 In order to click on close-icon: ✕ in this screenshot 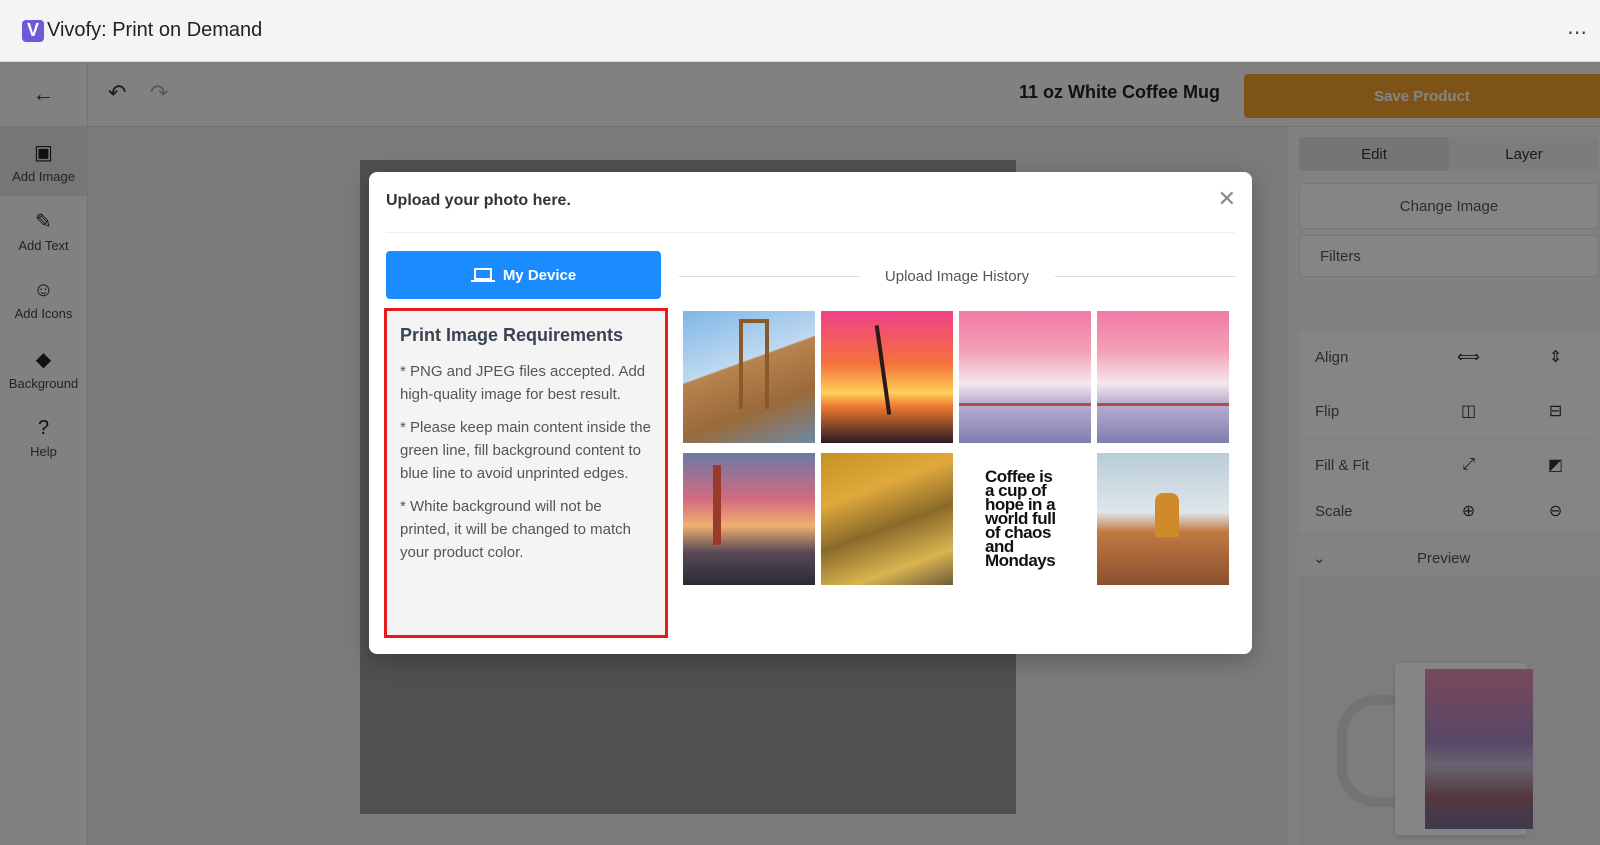, I will do `click(1227, 199)`.